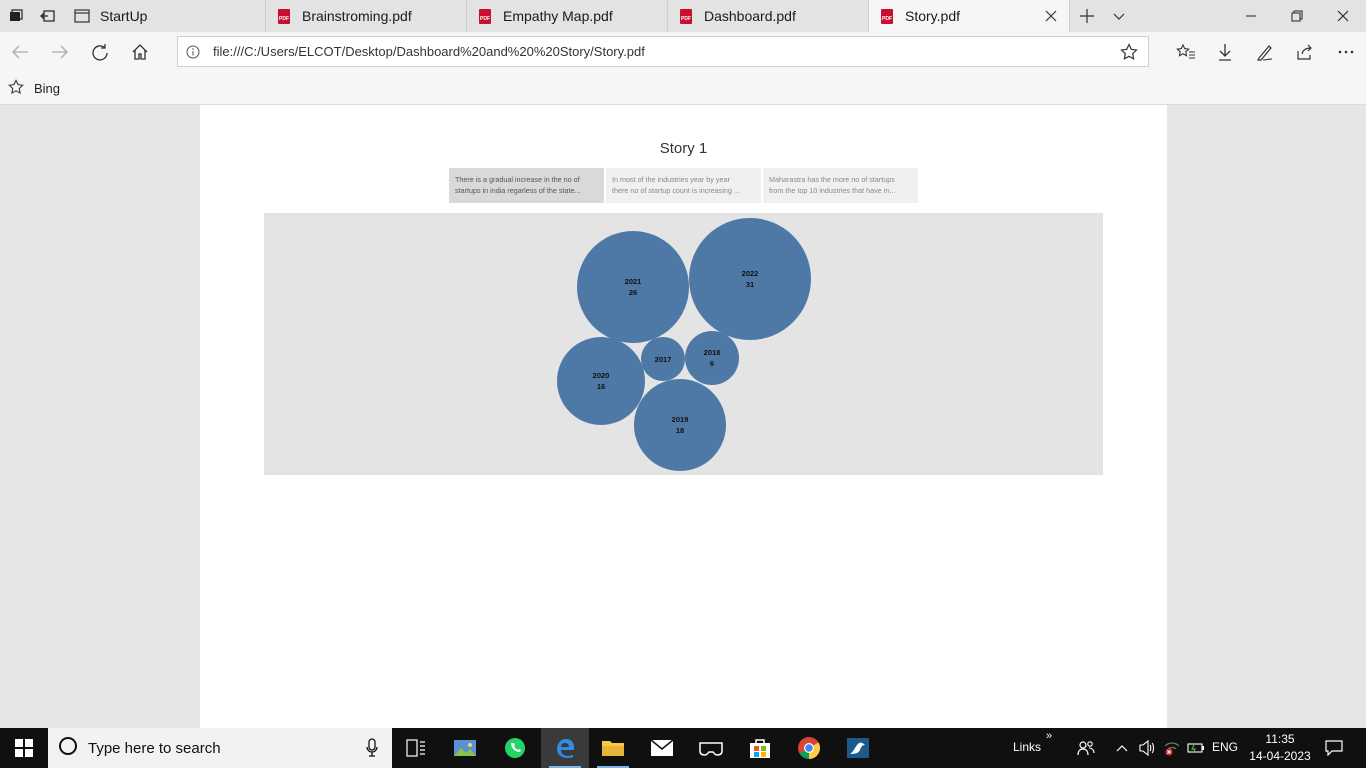  Describe the element at coordinates (1280, 739) in the screenshot. I see `clock-time: 11:35` at that location.